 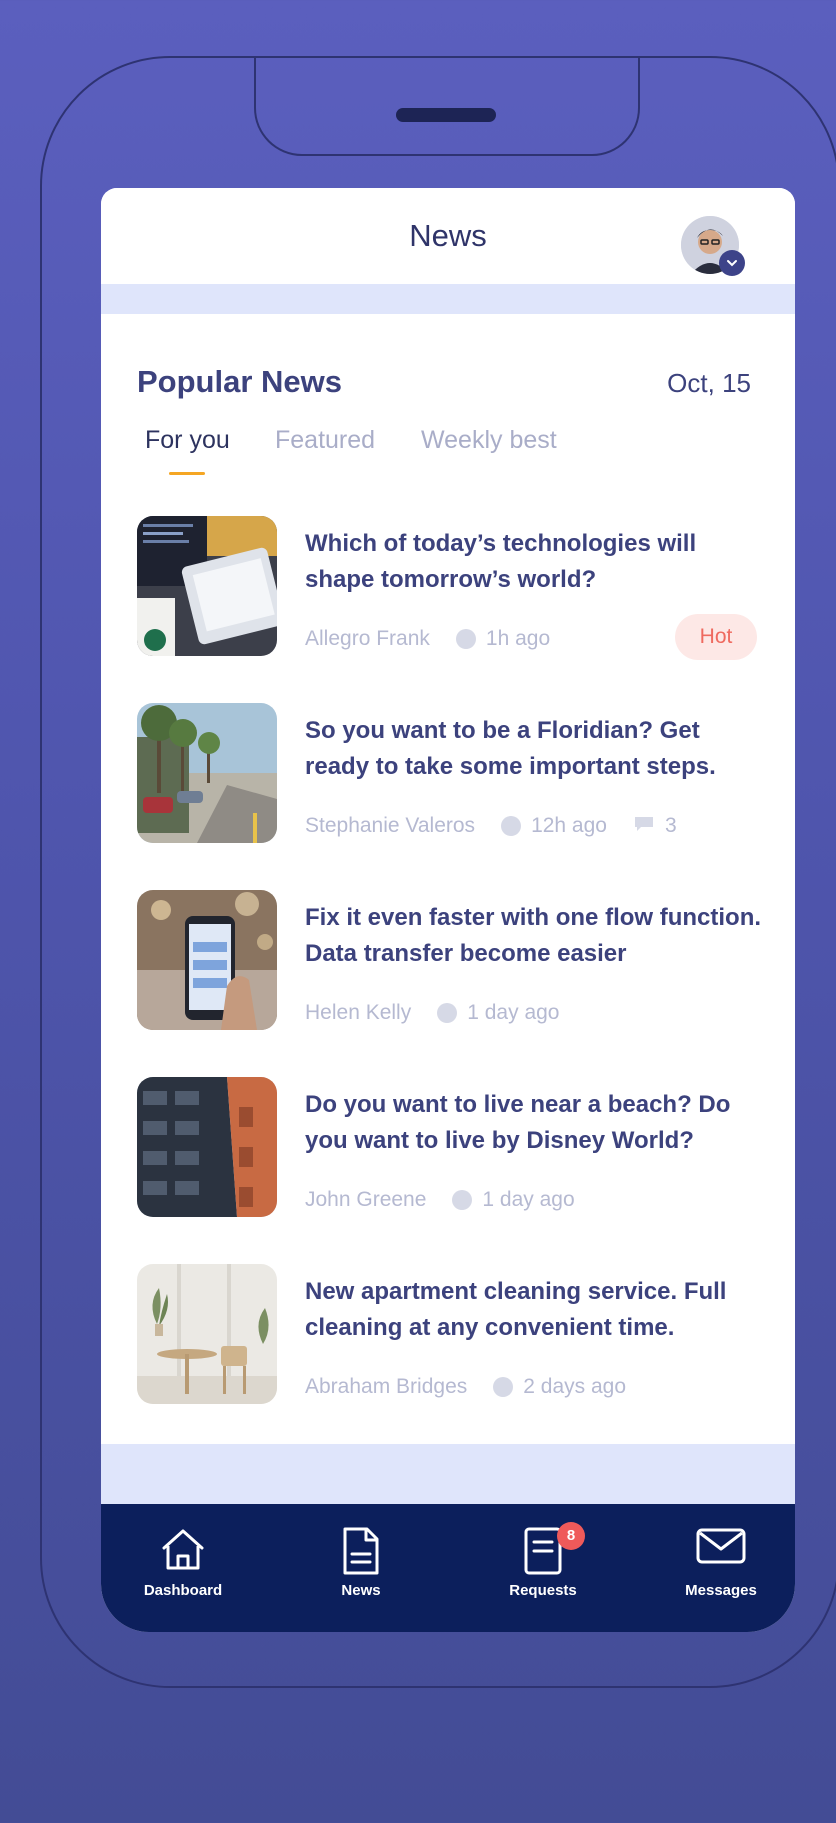 I want to click on news-meta: Allegro Frank 1h ago, so click(x=427, y=639).